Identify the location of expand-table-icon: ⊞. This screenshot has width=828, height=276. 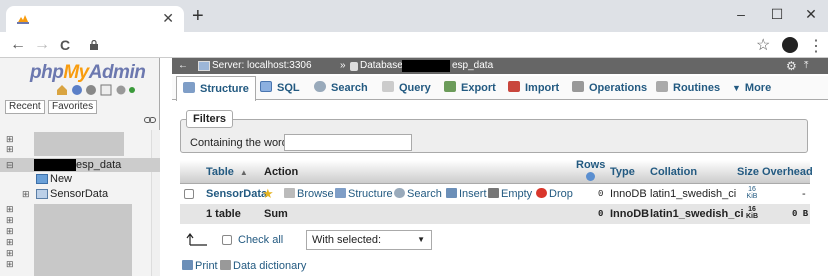
(26, 194).